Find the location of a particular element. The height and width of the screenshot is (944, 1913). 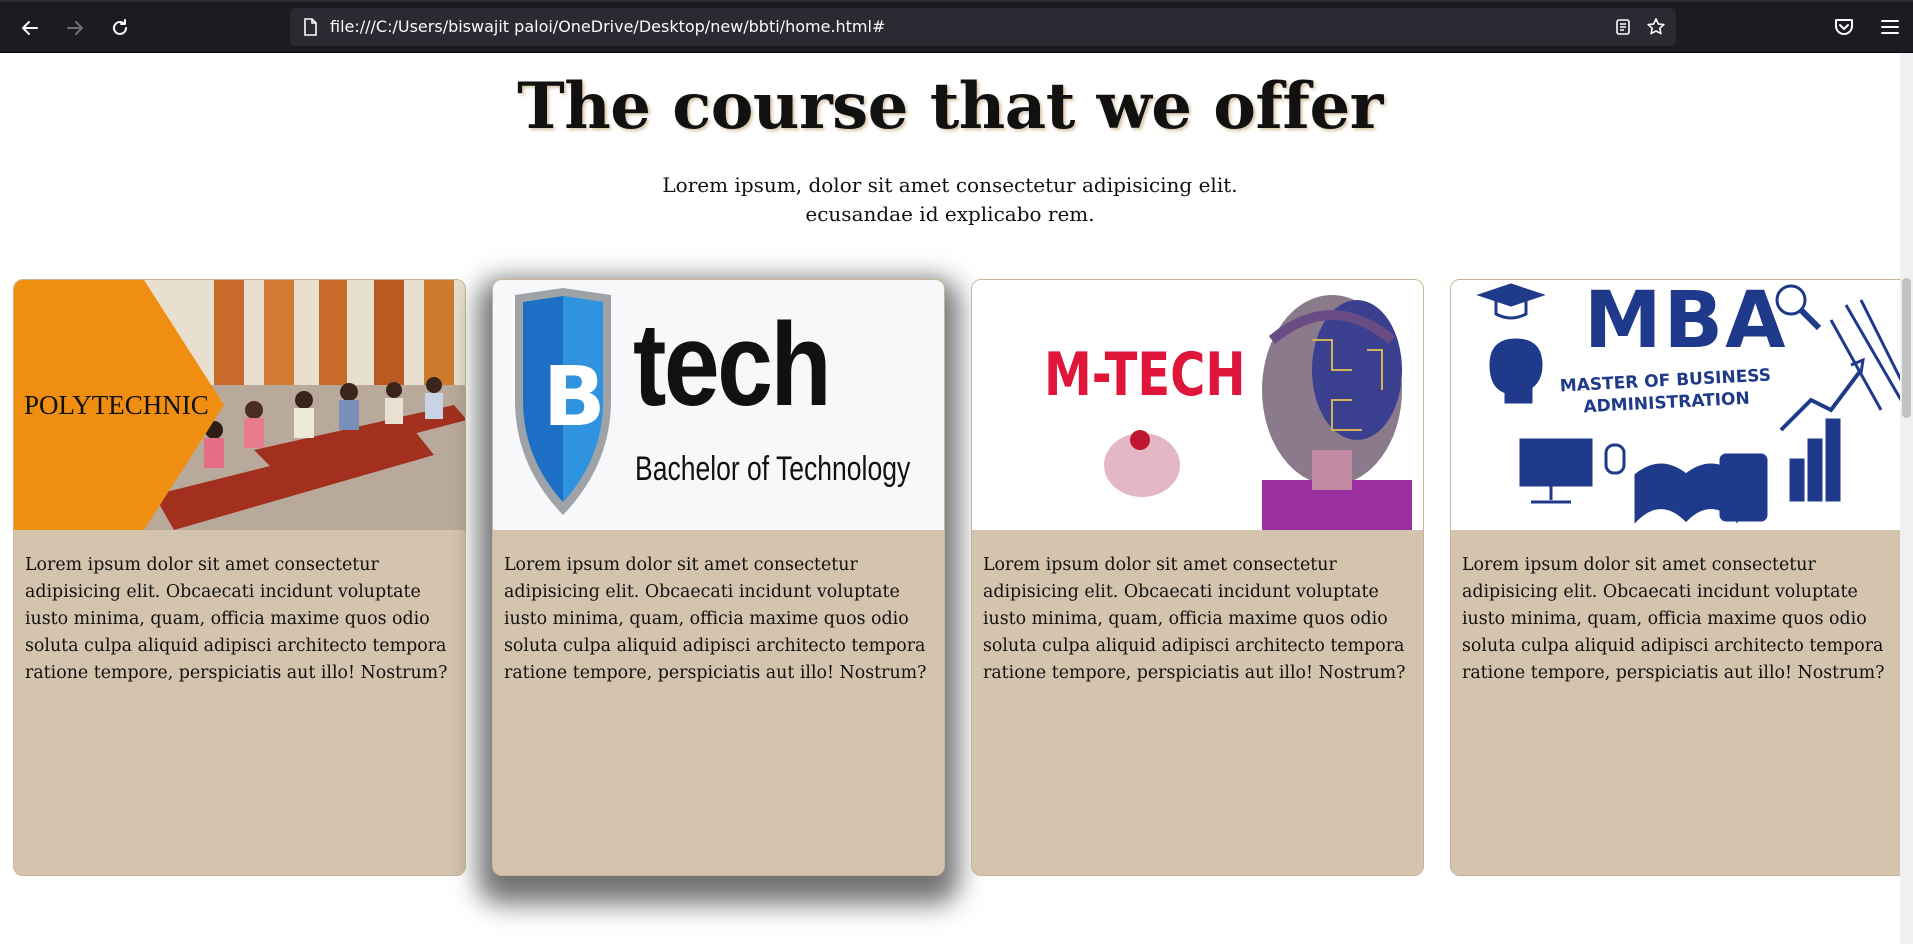

btech-initial: B is located at coordinates (574, 397).